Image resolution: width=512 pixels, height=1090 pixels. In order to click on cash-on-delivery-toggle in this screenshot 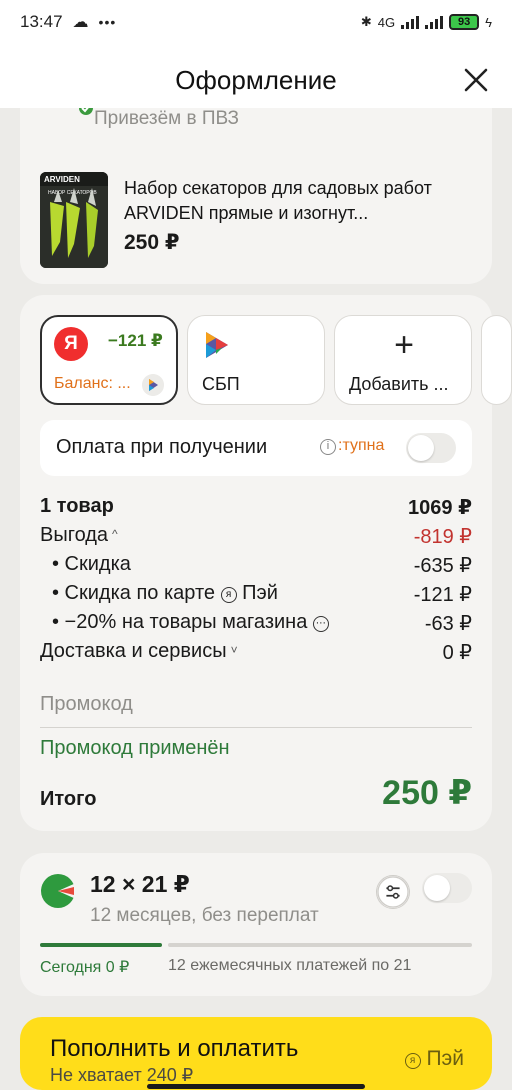, I will do `click(431, 448)`.